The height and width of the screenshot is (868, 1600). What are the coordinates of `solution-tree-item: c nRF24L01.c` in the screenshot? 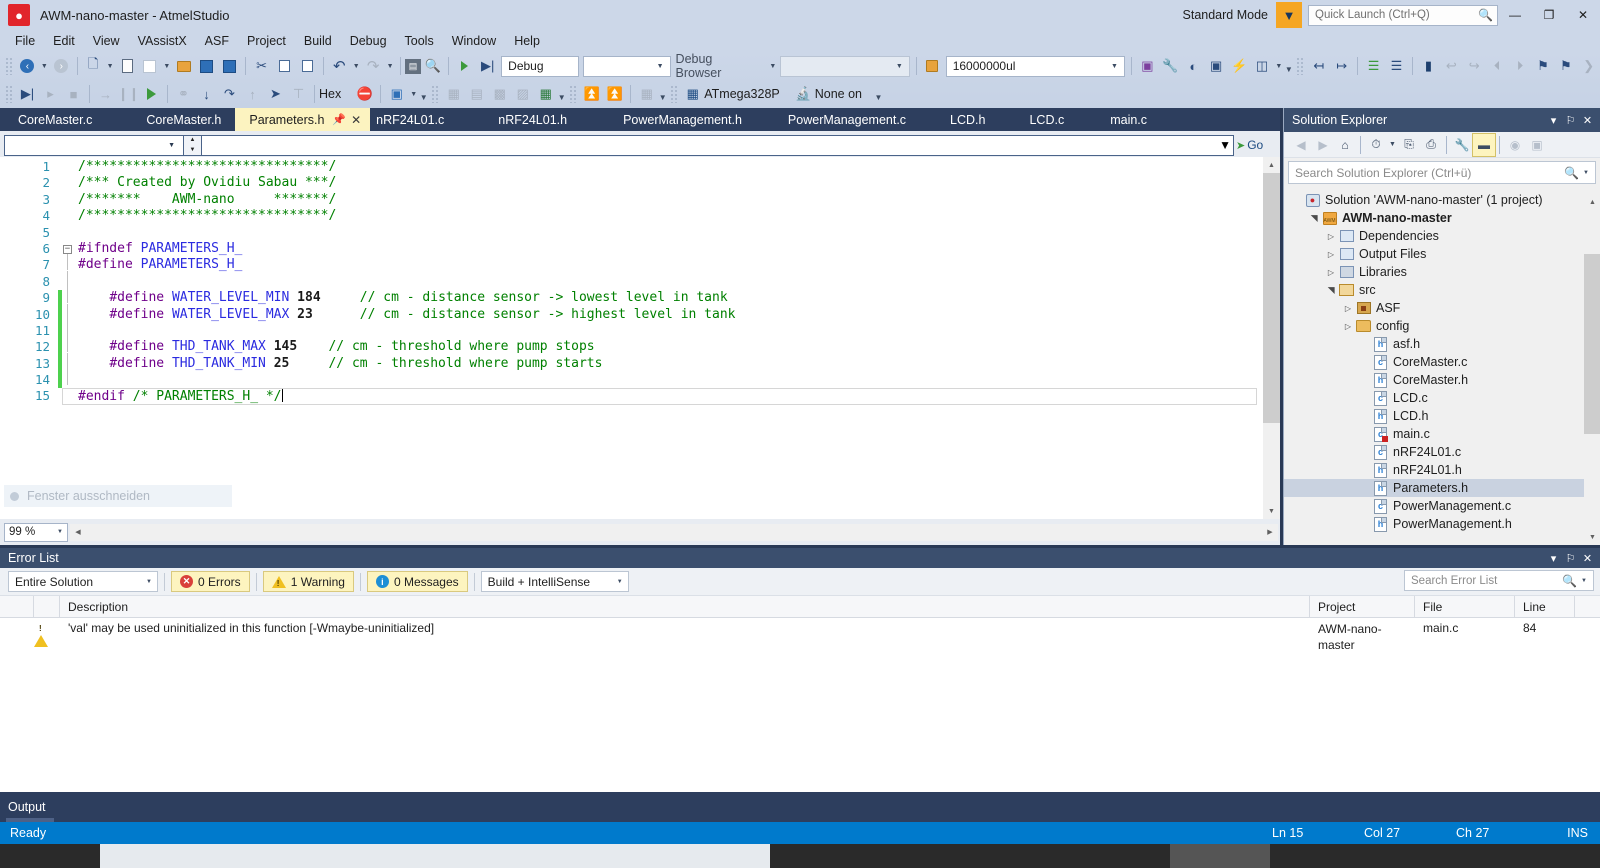 It's located at (1442, 452).